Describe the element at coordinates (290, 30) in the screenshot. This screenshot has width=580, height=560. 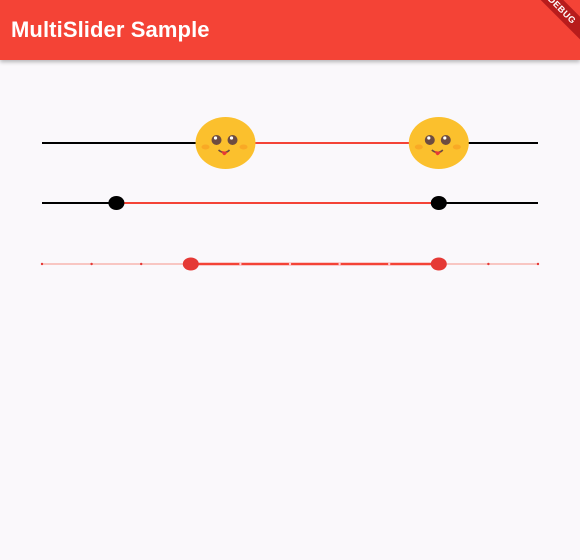
I see `app-bar: MultiSlider Sample` at that location.